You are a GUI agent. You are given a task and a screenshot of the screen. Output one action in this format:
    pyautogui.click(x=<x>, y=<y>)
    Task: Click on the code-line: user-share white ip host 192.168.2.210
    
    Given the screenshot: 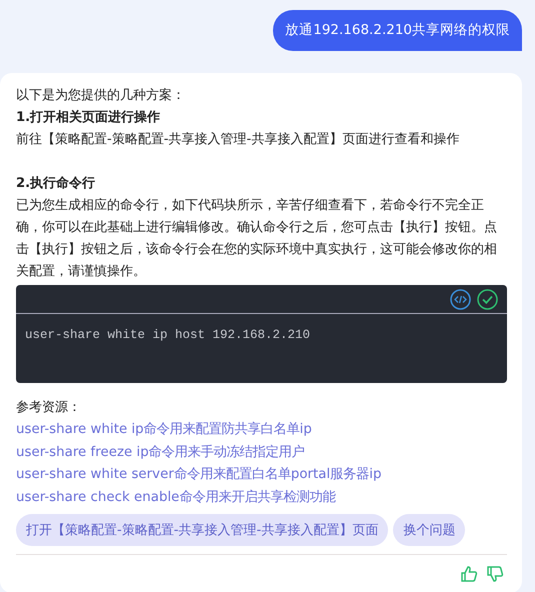 What is the action you would take?
    pyautogui.click(x=168, y=335)
    